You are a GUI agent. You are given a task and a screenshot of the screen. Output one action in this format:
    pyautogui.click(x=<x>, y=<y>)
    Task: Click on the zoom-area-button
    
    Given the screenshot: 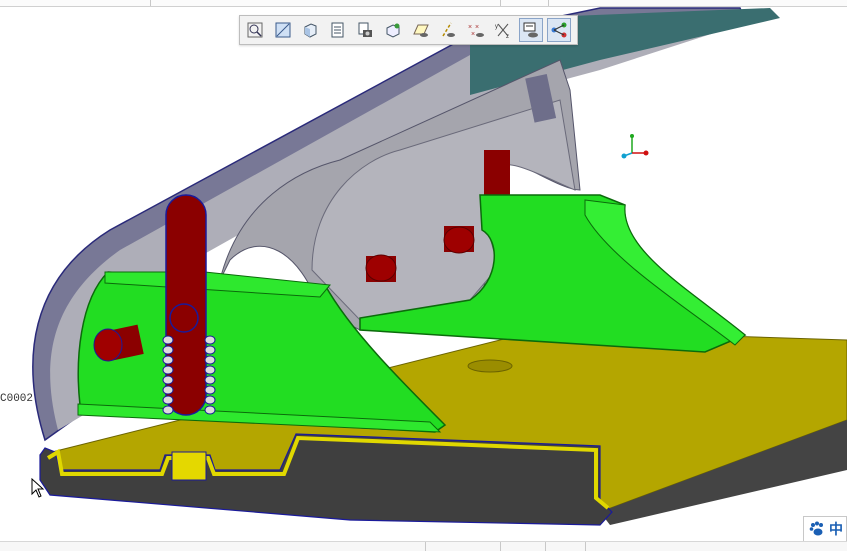 What is the action you would take?
    pyautogui.click(x=283, y=30)
    